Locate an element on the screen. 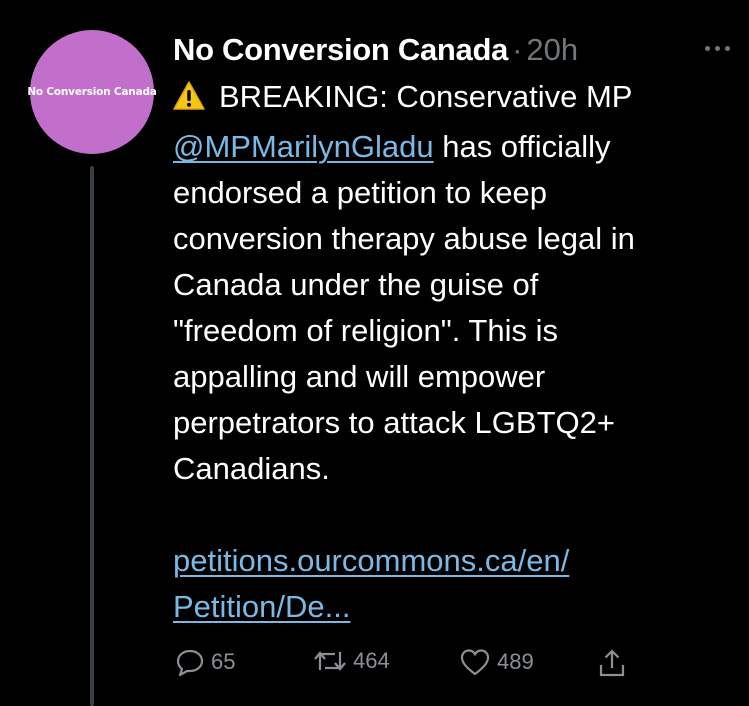 The height and width of the screenshot is (706, 749). retweet-icon is located at coordinates (330, 661).